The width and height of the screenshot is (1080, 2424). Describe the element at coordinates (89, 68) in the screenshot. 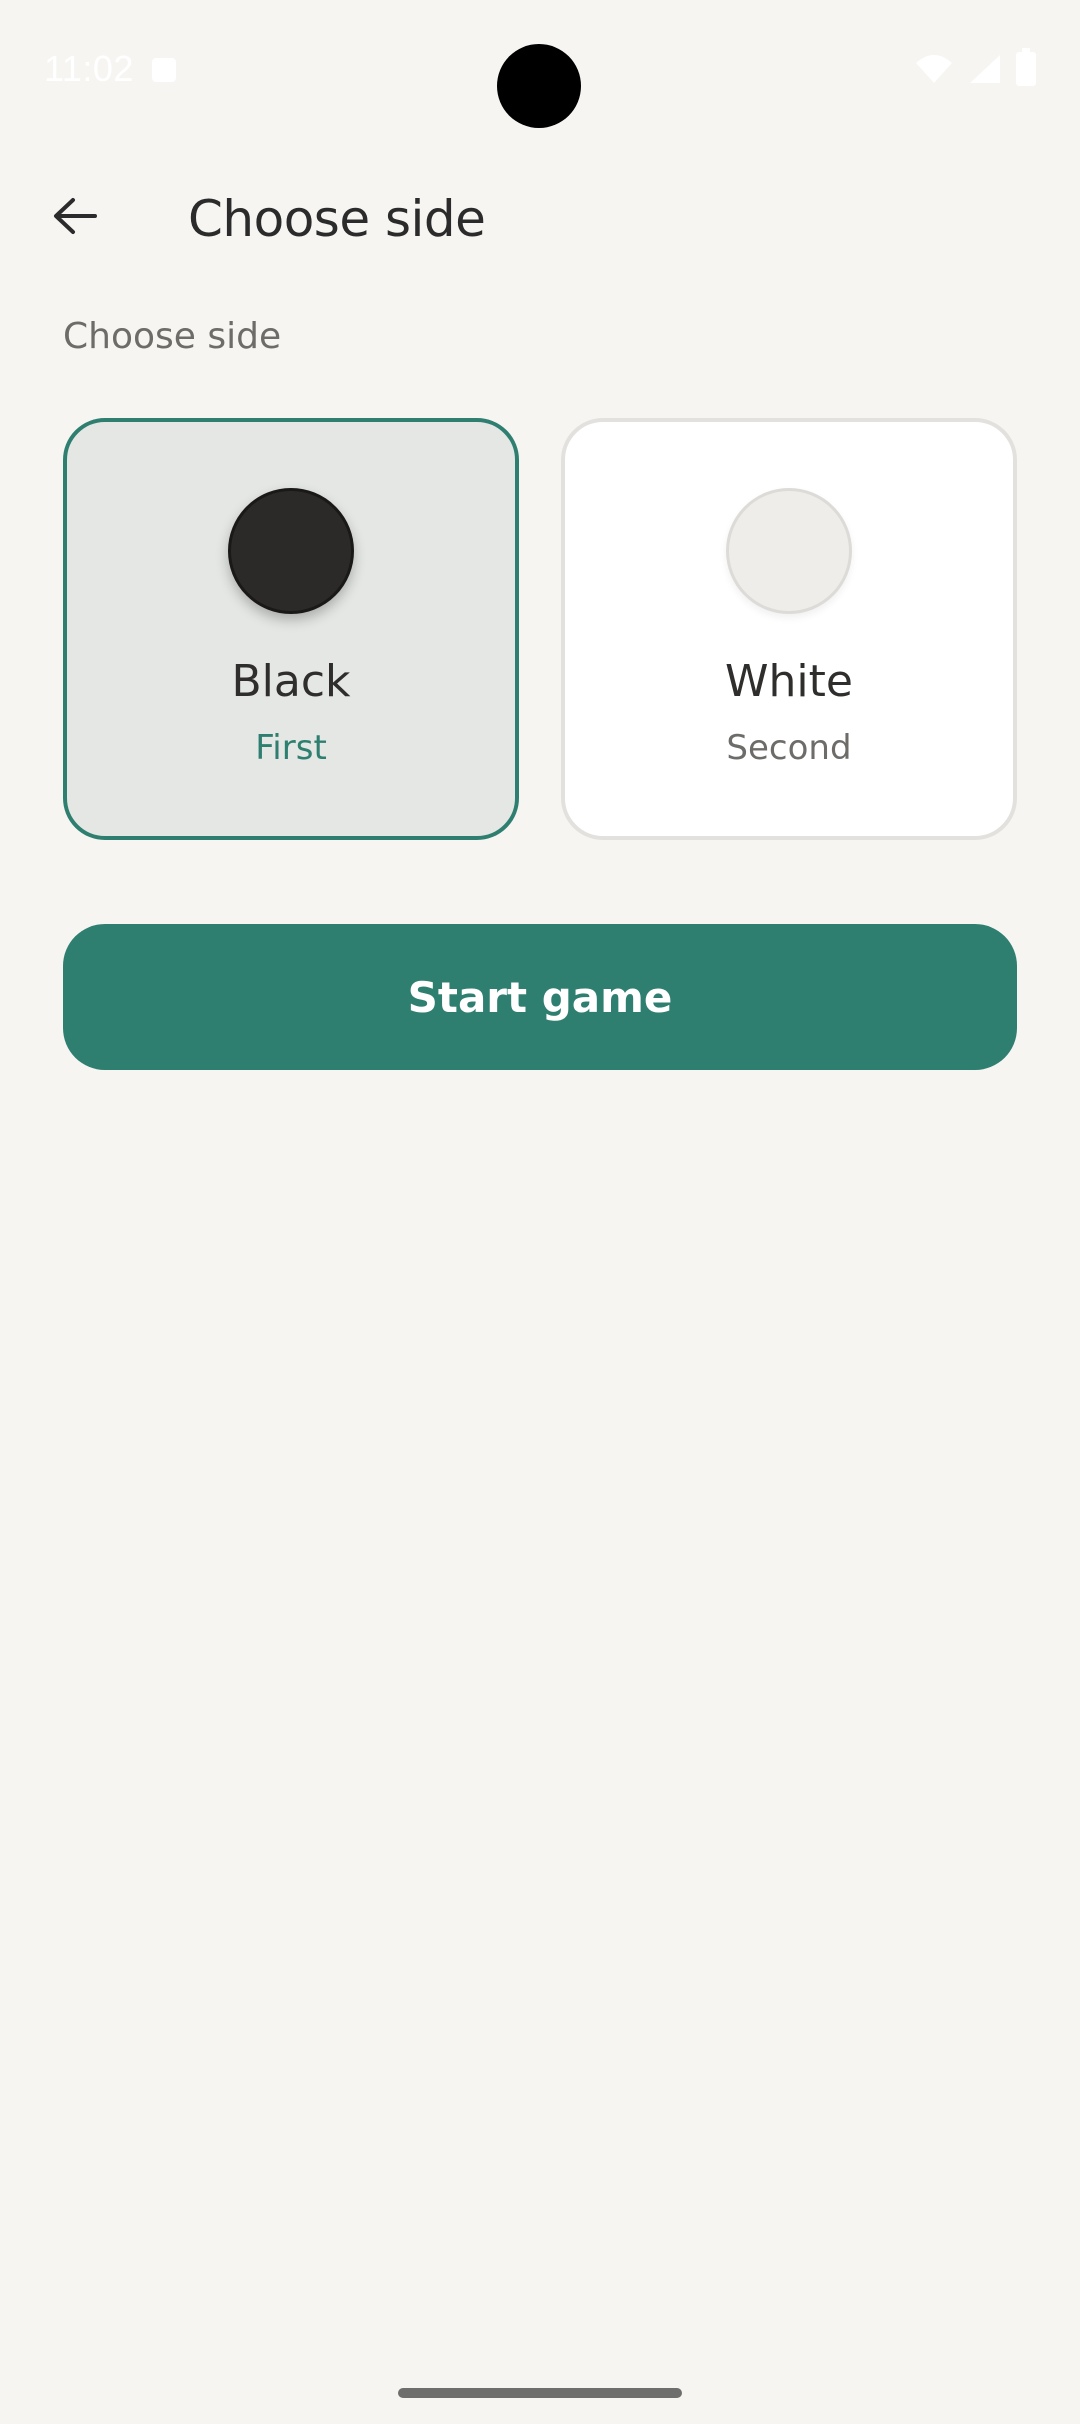

I see `status-time: 11:02` at that location.